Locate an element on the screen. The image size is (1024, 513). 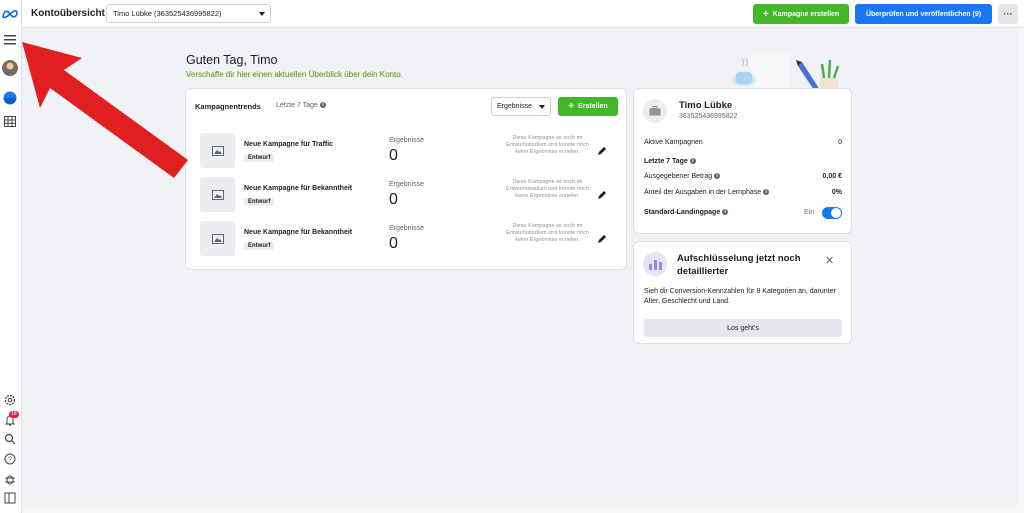
spent-value: 0,00 € is located at coordinates (832, 176).